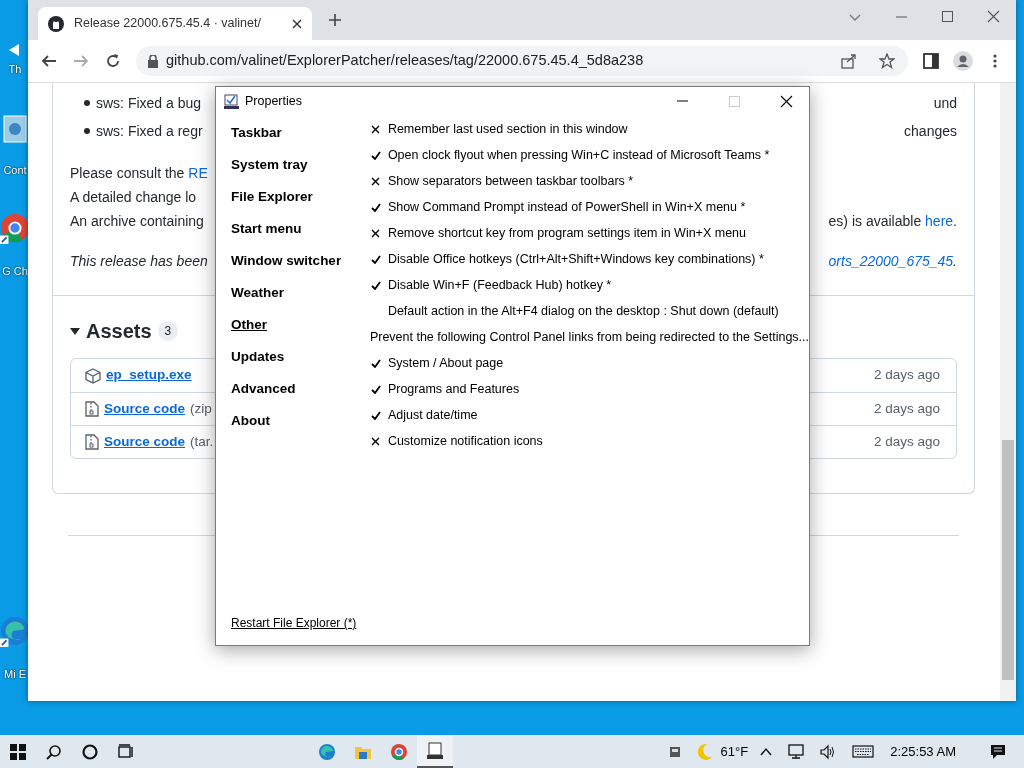 Image resolution: width=1024 pixels, height=768 pixels. Describe the element at coordinates (575, 259) in the screenshot. I see `setting-option: Disable Office hotkeys (Ctrl+Alt+Shift+Windows key combinations) *` at that location.